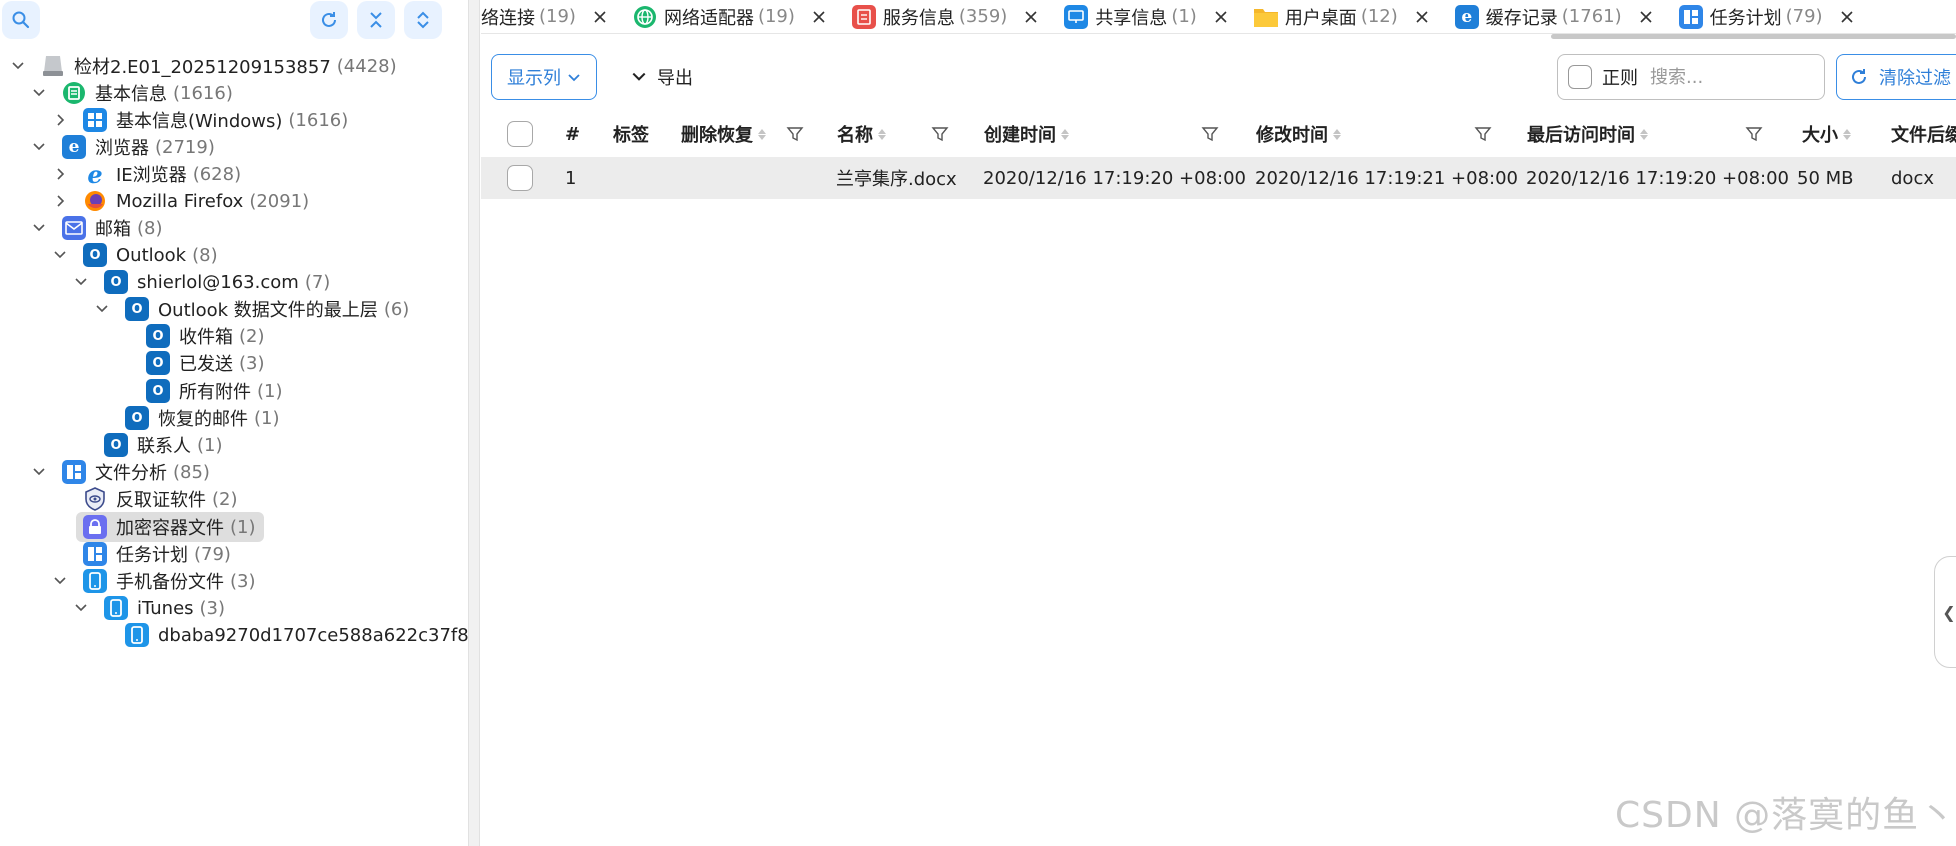 Image resolution: width=1956 pixels, height=846 pixels. I want to click on tree-node-label: IE浏览器, so click(151, 175).